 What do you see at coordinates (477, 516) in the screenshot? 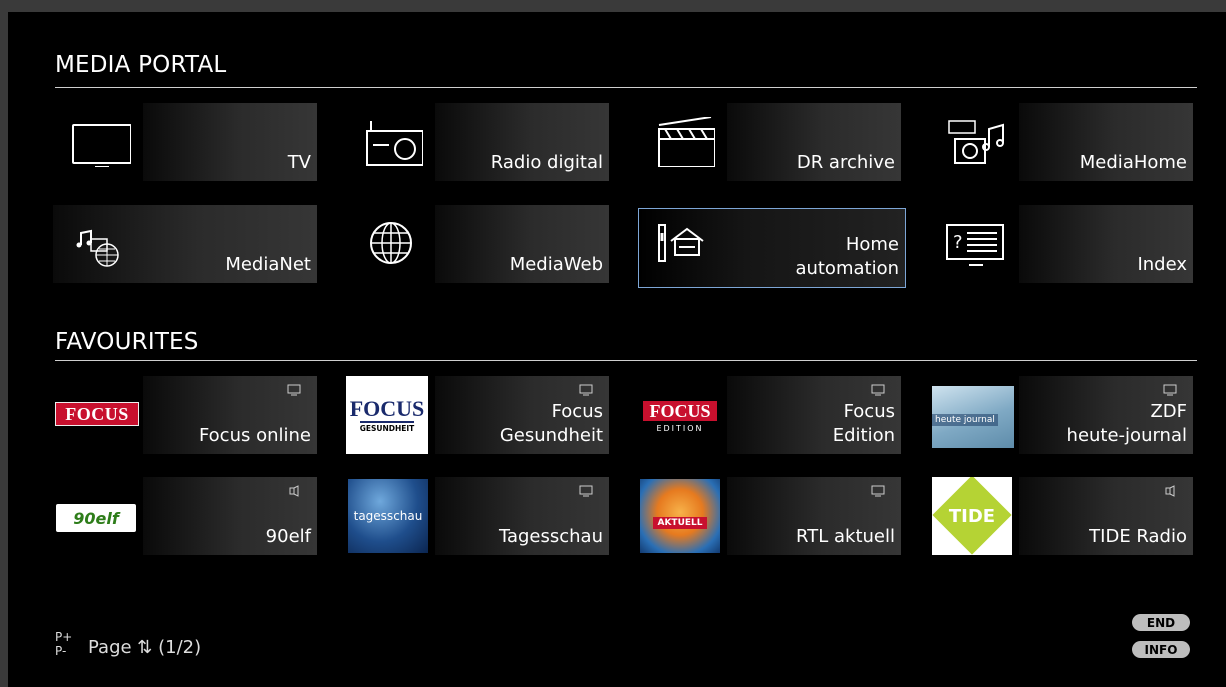
I see `fav-tagesschau: tagesschau Tagesschau` at bounding box center [477, 516].